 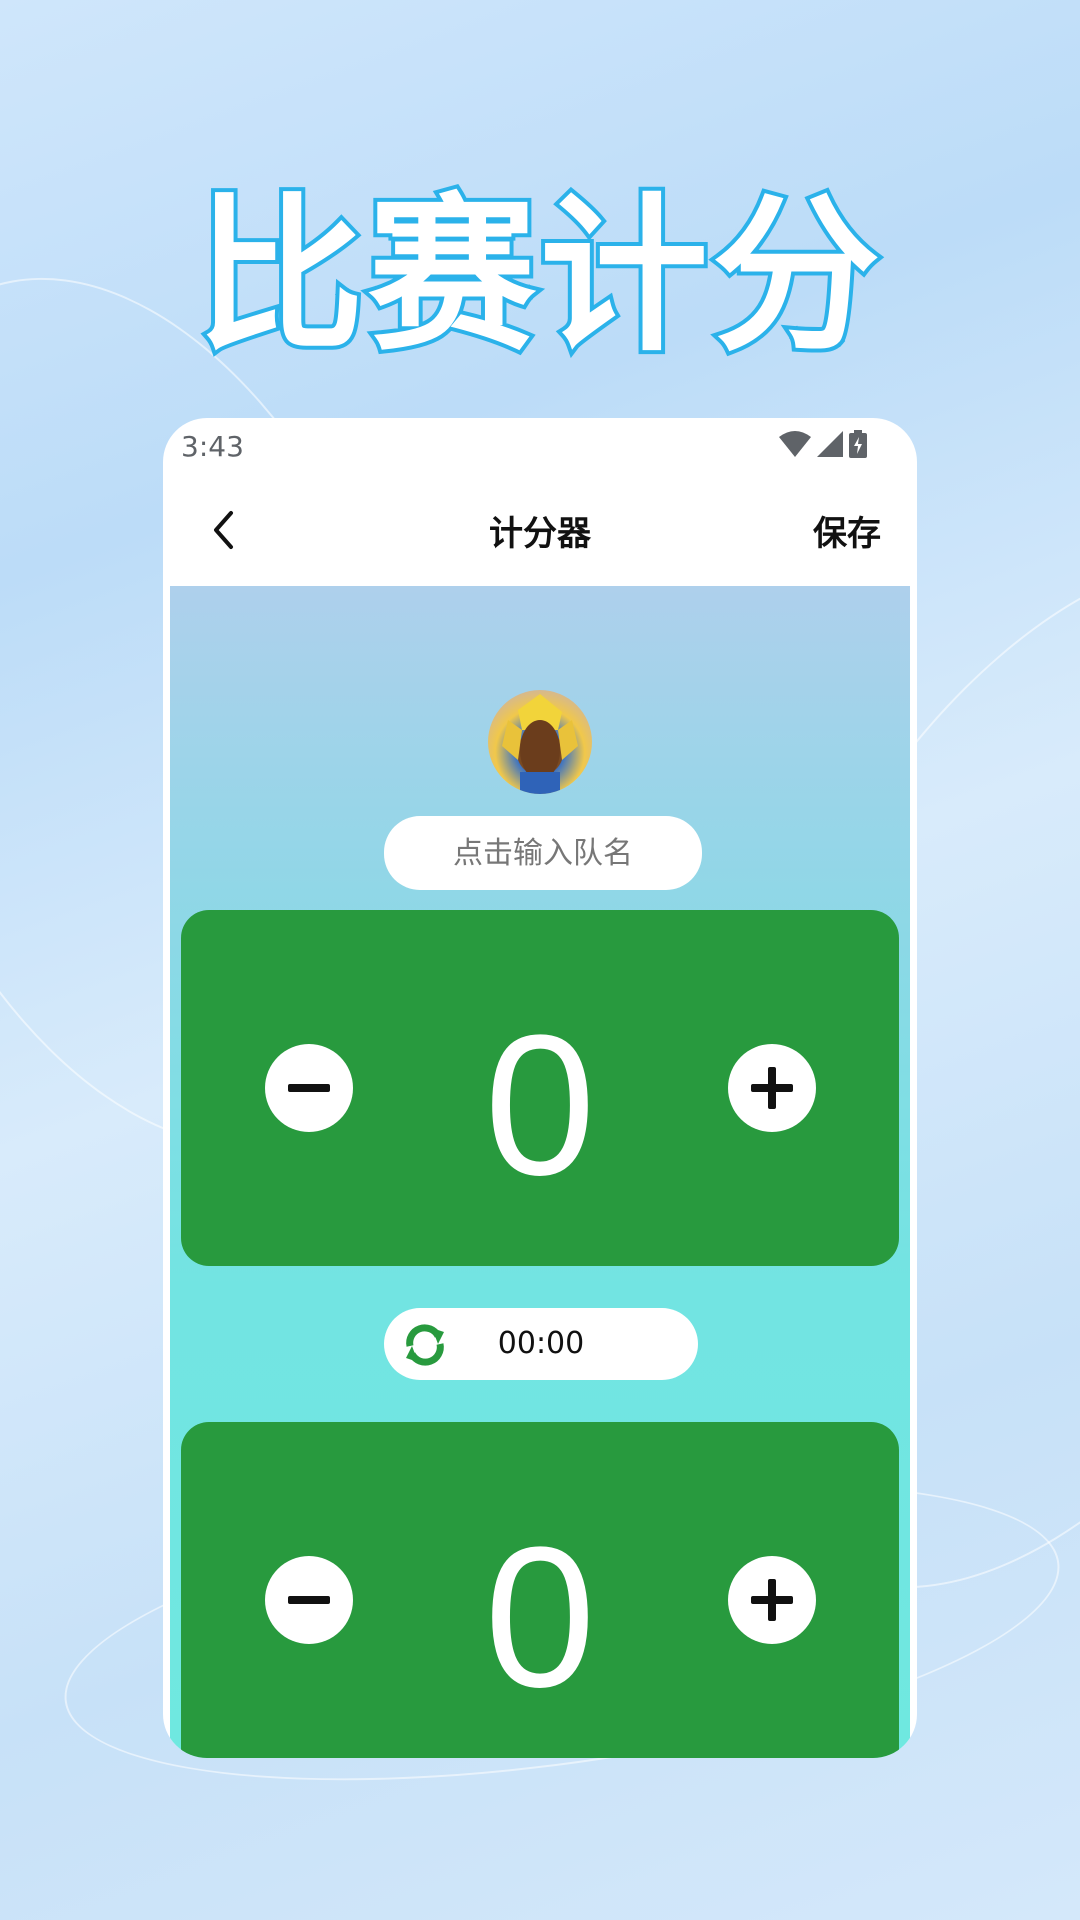 I want to click on status-bar: 3:43, so click(x=540, y=446).